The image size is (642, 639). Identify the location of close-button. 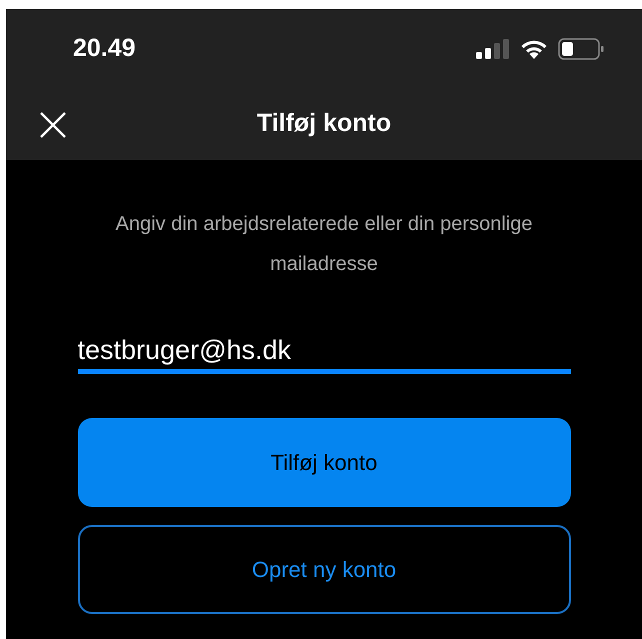
(53, 125).